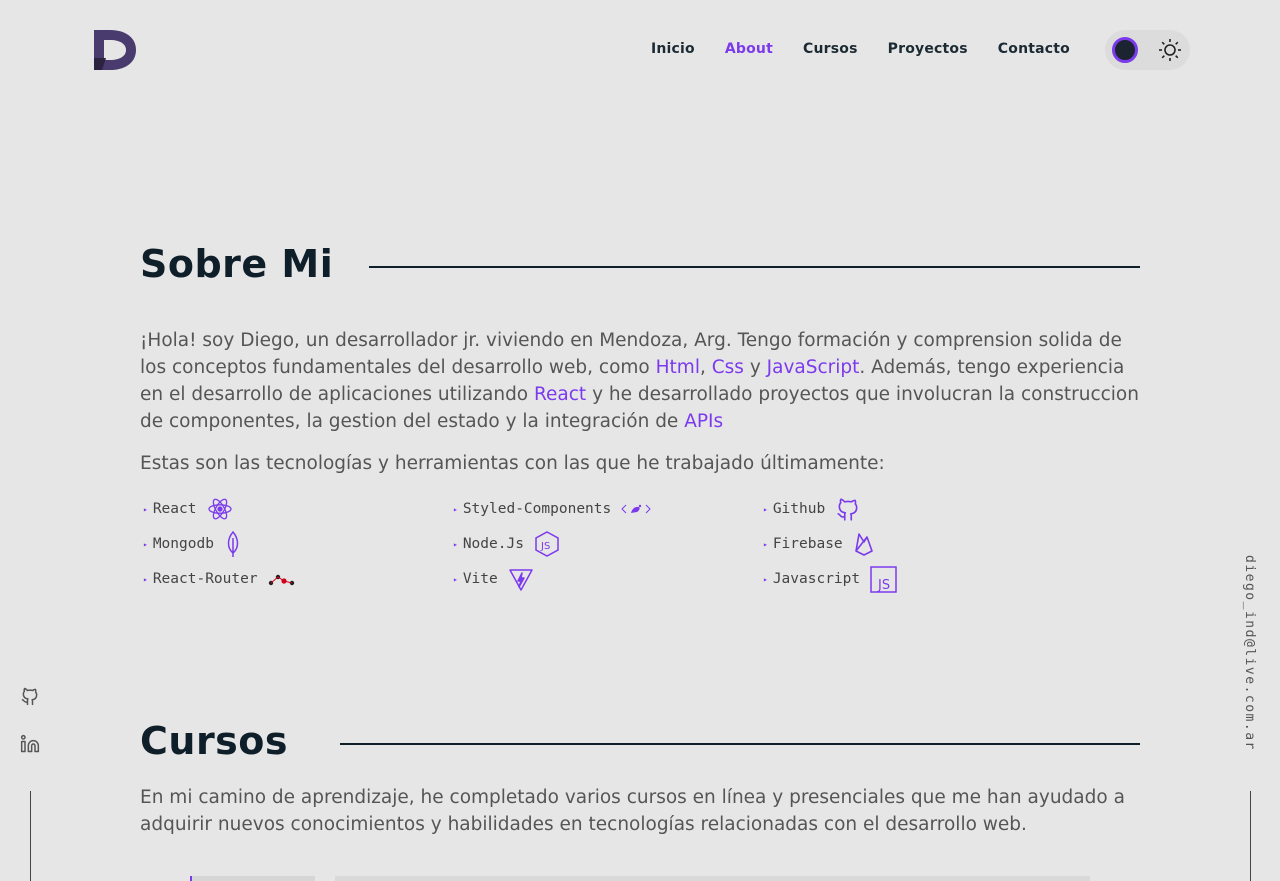  Describe the element at coordinates (30, 720) in the screenshot. I see `social-links` at that location.